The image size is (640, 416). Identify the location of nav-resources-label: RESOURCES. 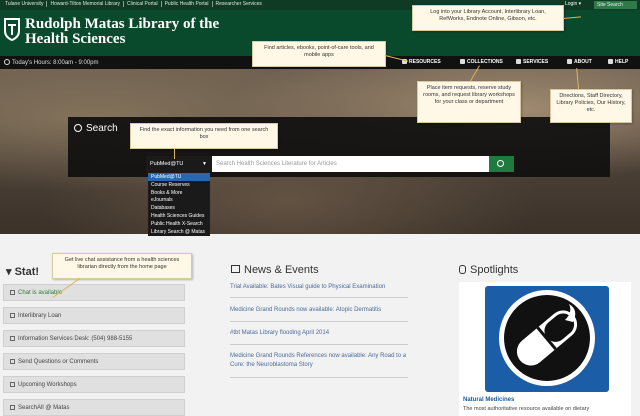
(425, 62).